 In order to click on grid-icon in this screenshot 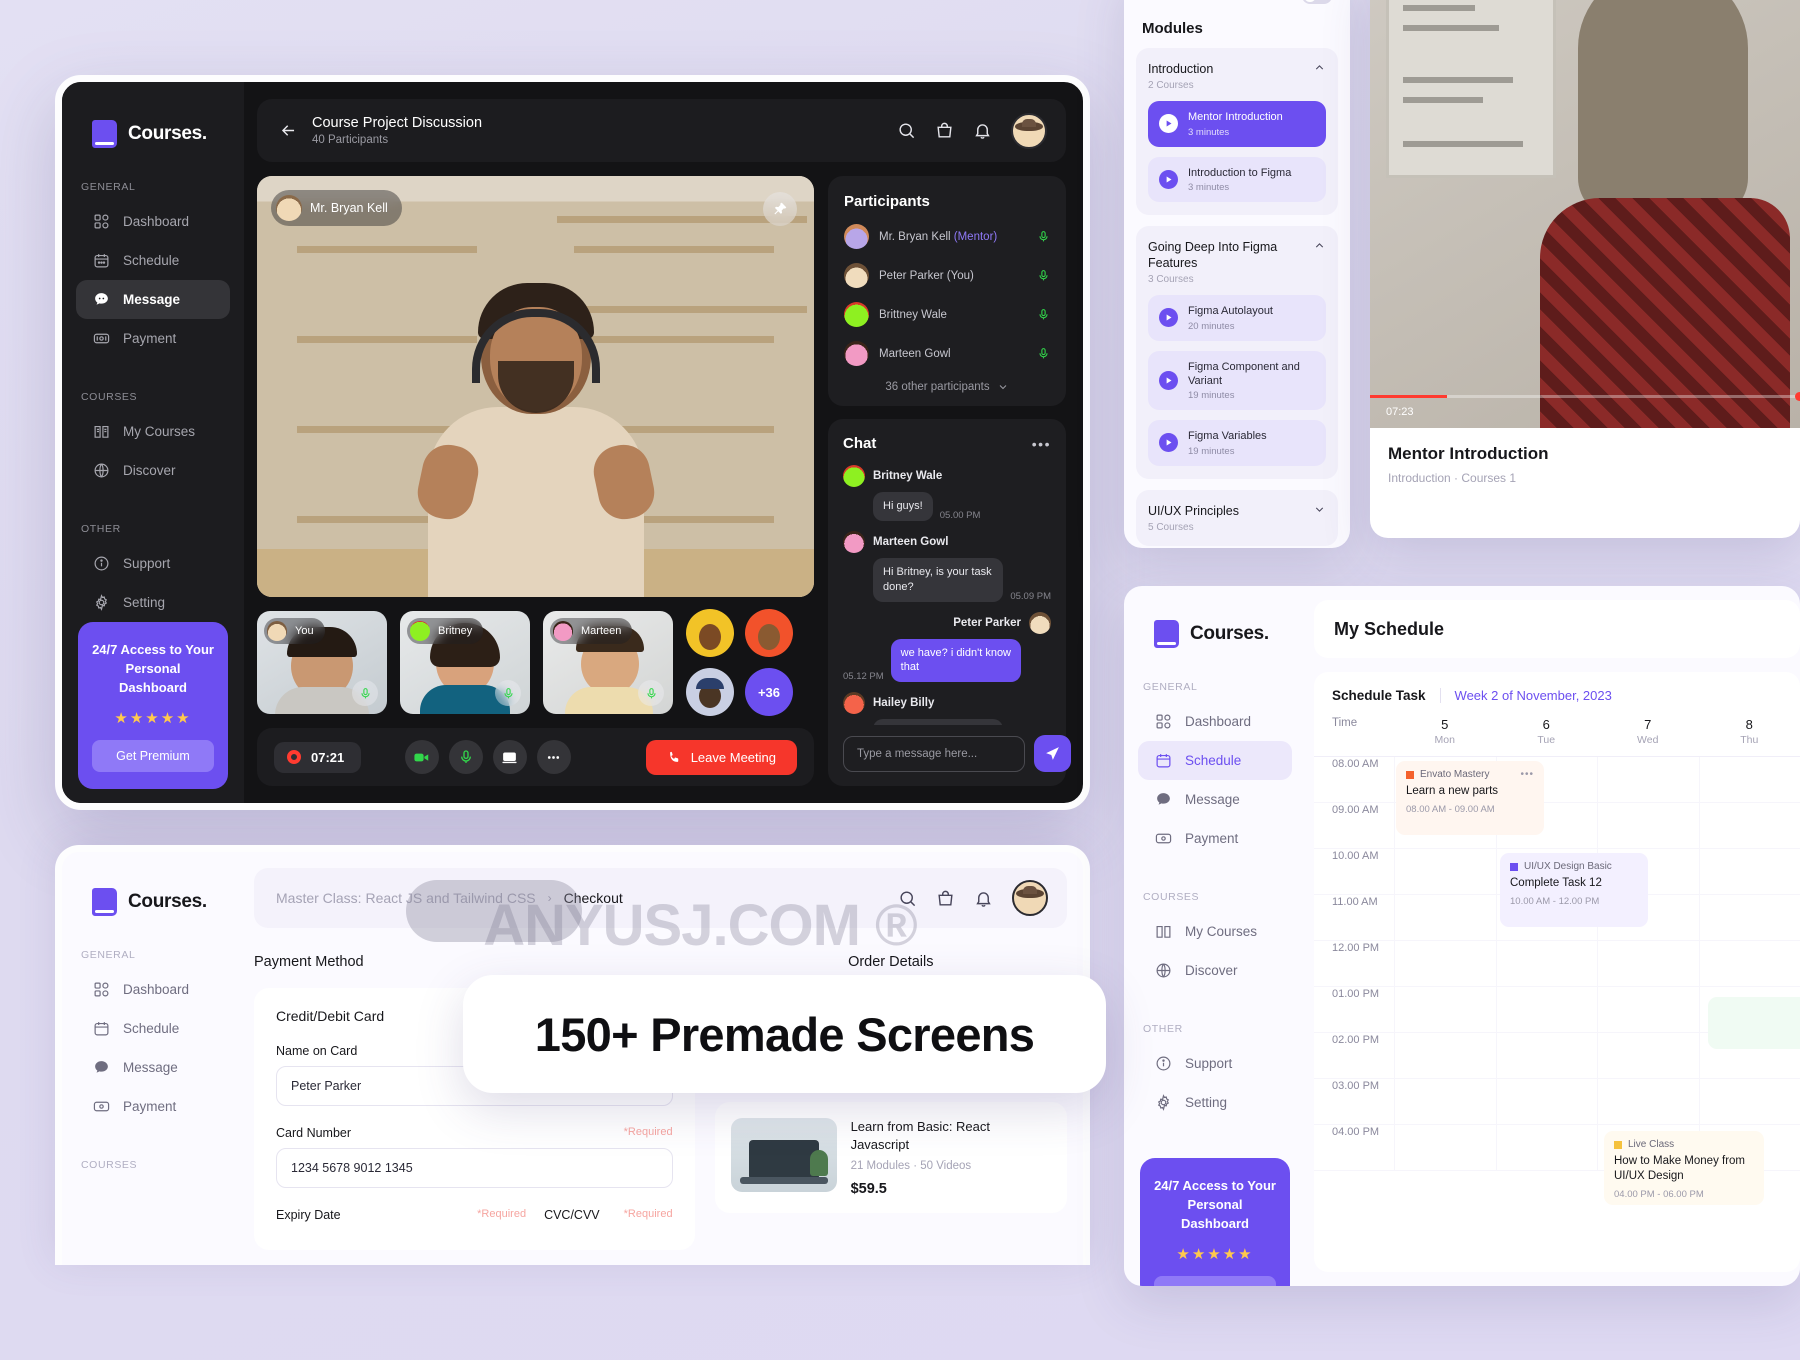, I will do `click(101, 989)`.